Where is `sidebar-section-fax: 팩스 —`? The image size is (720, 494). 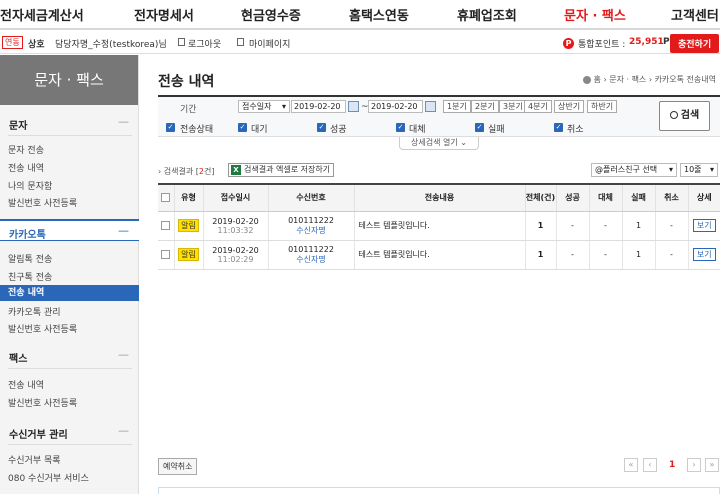 sidebar-section-fax: 팩스 — is located at coordinates (69, 356).